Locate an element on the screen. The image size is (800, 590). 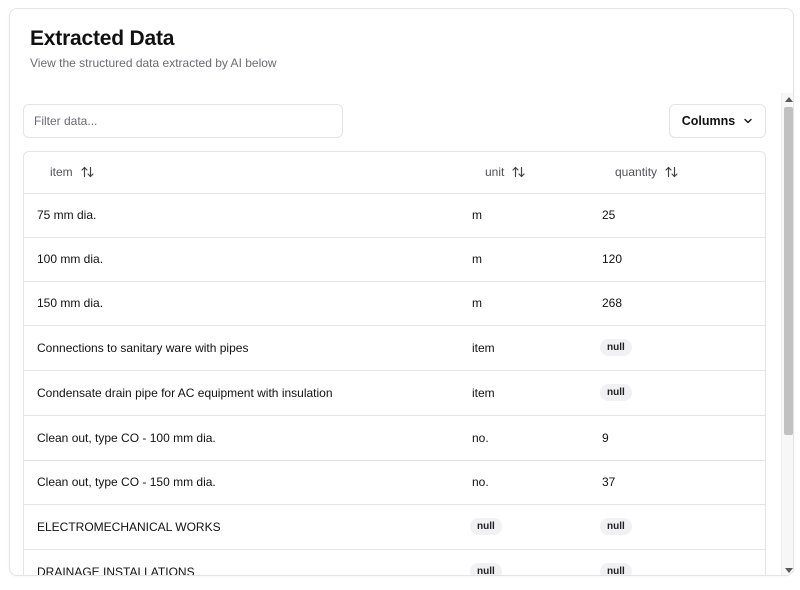
cell-item: 150 mm dia. is located at coordinates (70, 303).